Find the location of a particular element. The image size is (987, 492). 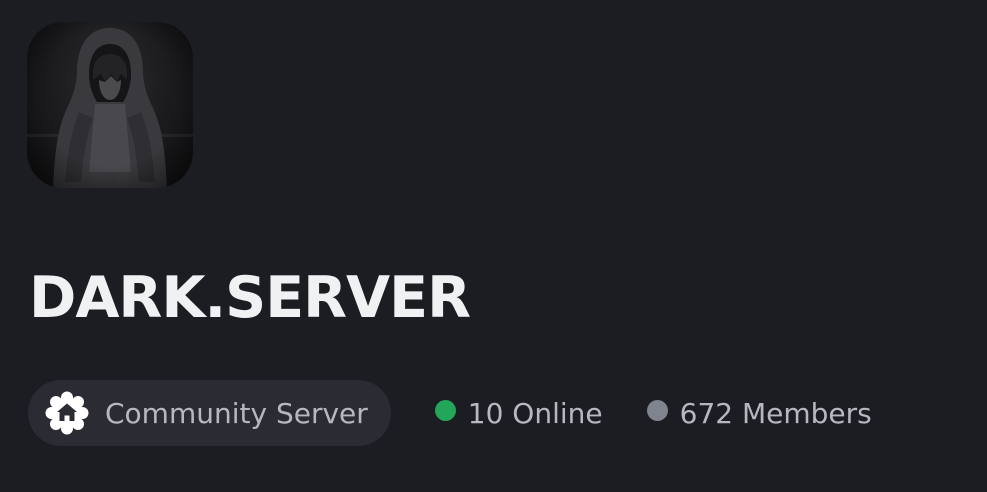

online-count: 10 Online is located at coordinates (518, 413).